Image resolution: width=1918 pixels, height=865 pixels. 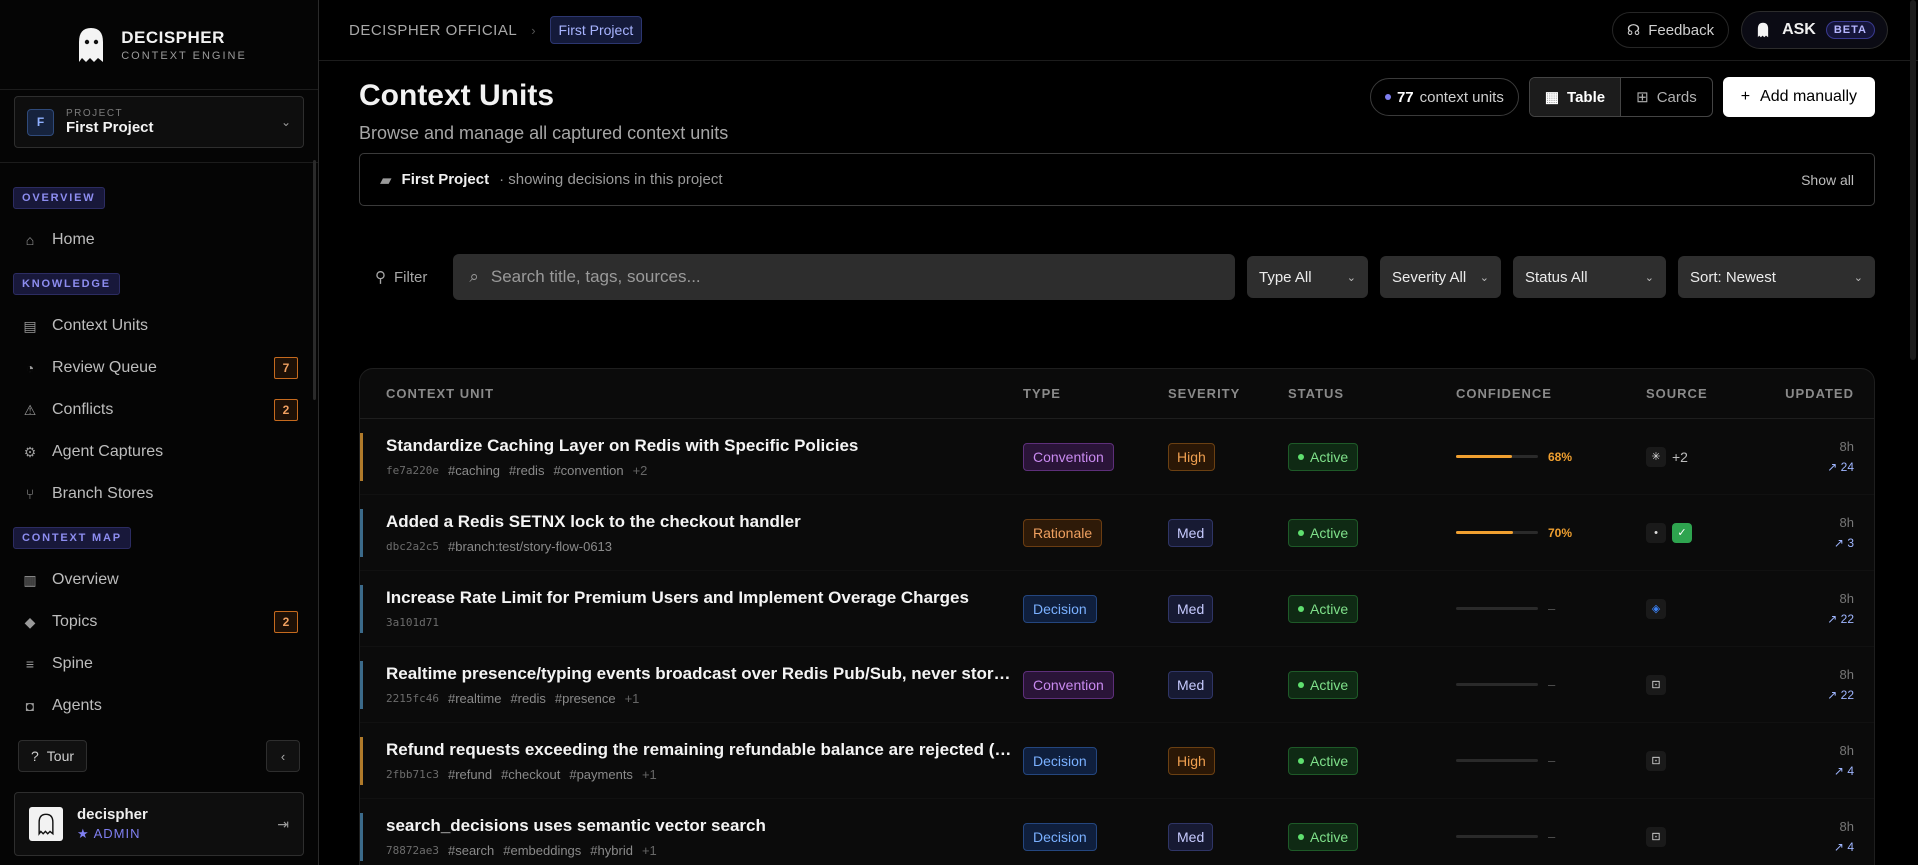 What do you see at coordinates (1666, 97) in the screenshot?
I see `view-cards-button: ⊞ Cards` at bounding box center [1666, 97].